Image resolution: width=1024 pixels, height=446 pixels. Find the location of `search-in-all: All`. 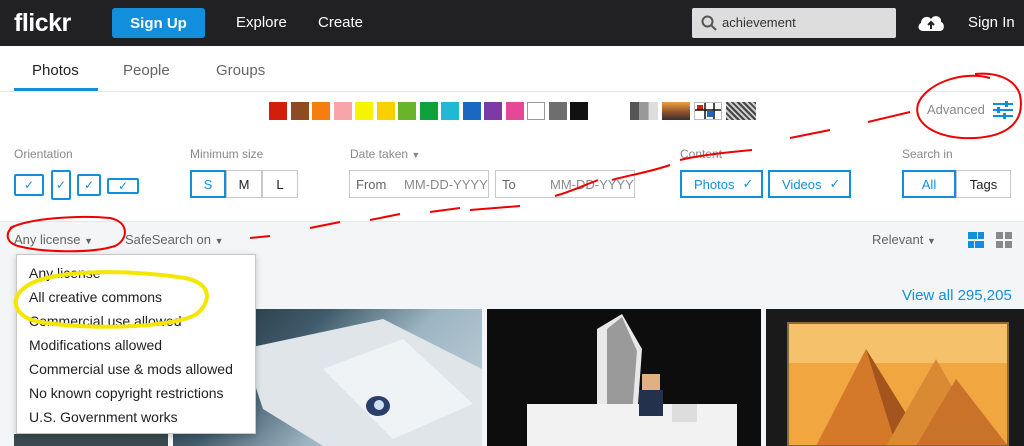

search-in-all: All is located at coordinates (929, 184).